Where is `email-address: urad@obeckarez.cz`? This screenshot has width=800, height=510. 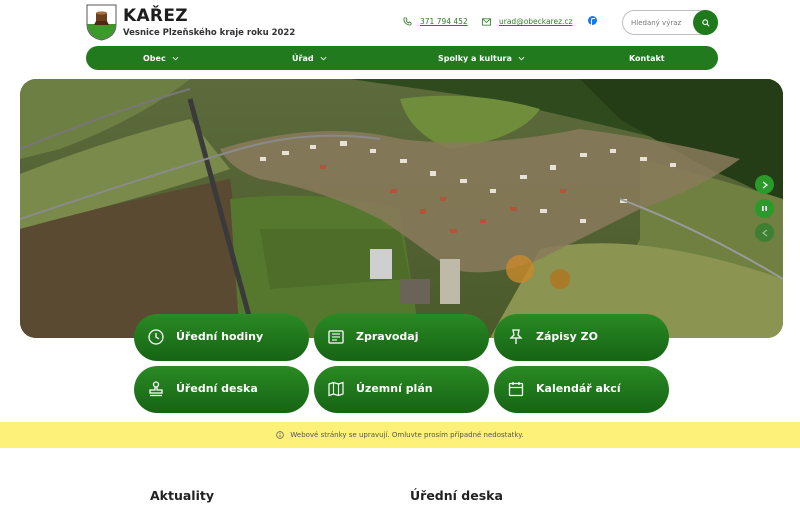
email-address: urad@obeckarez.cz is located at coordinates (536, 21).